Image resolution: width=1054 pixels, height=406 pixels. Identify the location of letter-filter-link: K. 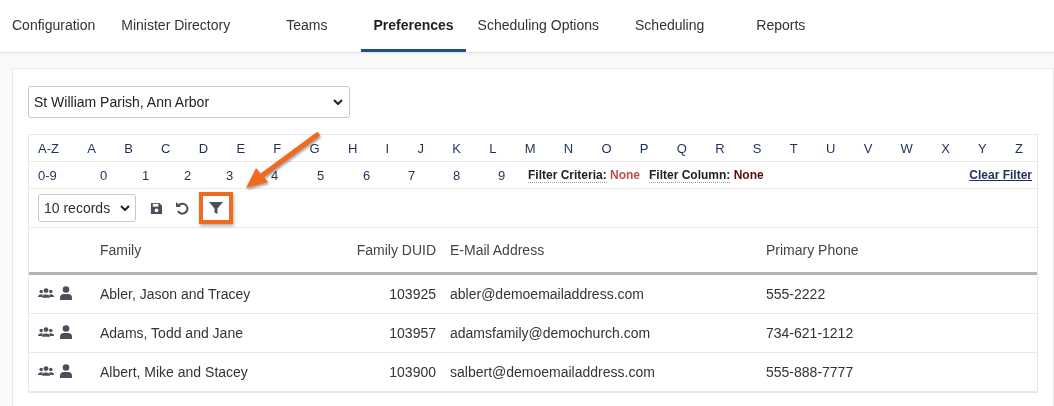
(456, 148).